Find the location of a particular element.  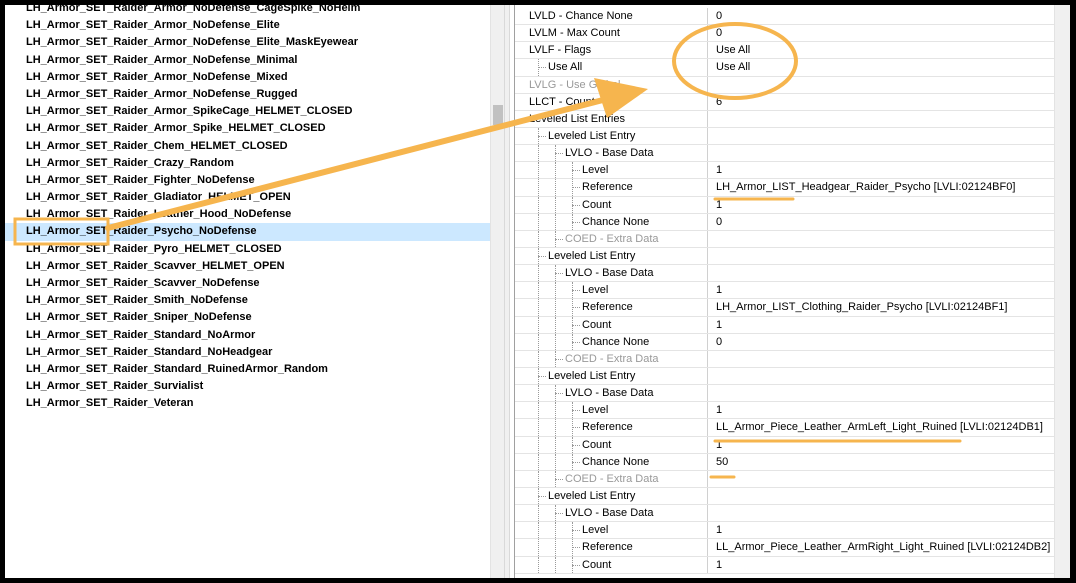

property-row: Chance None 50 is located at coordinates (785, 462).